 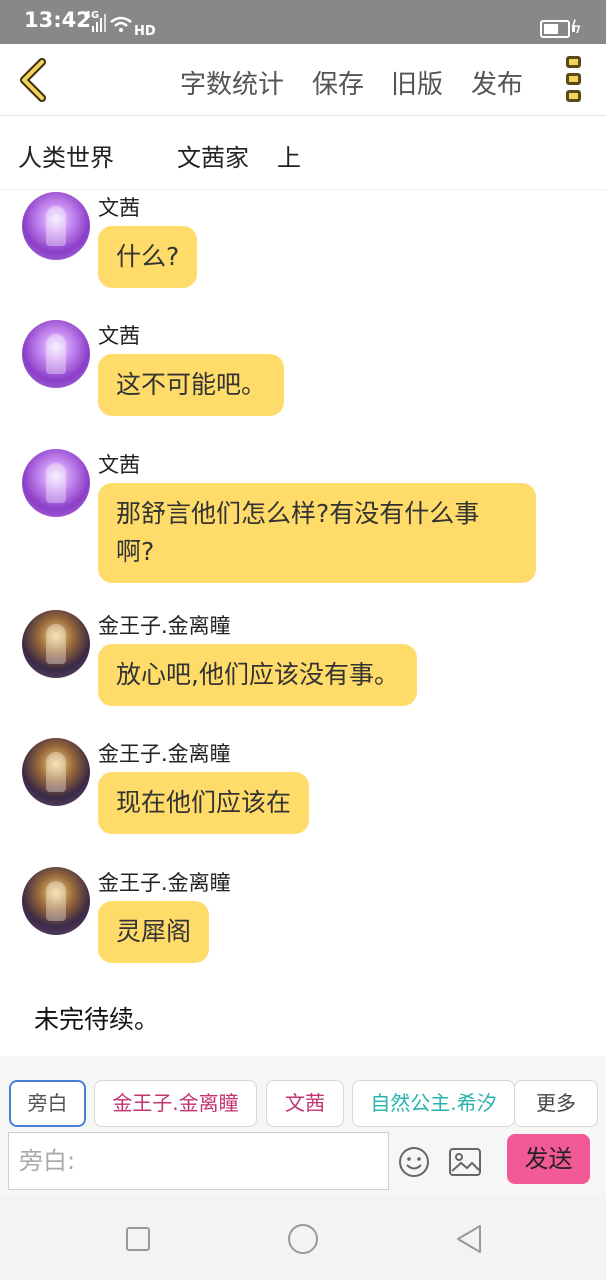 I want to click on publish-button: 发布, so click(x=497, y=82).